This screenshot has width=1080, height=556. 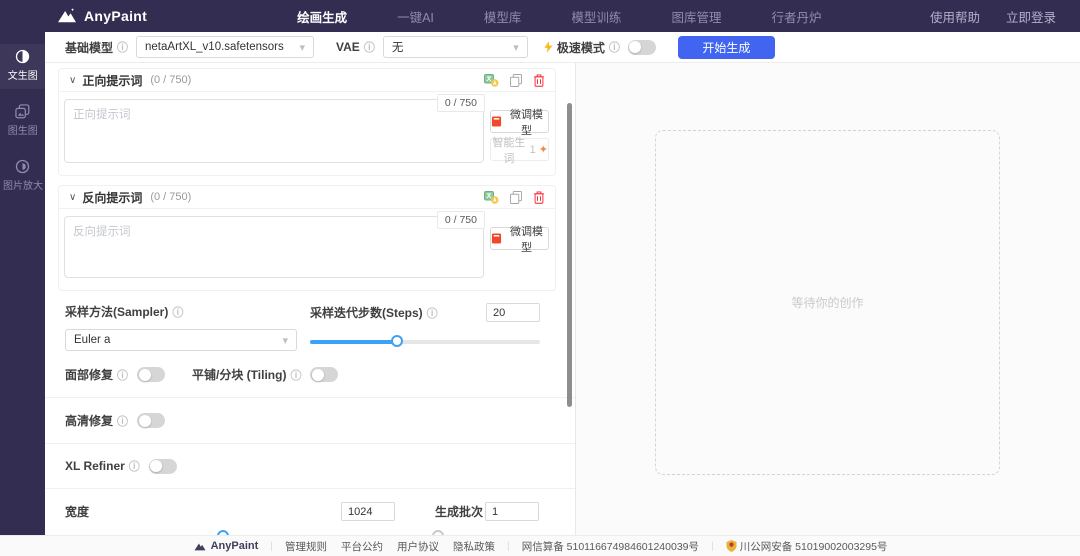 What do you see at coordinates (1031, 16) in the screenshot?
I see `login-link: 立即登录` at bounding box center [1031, 16].